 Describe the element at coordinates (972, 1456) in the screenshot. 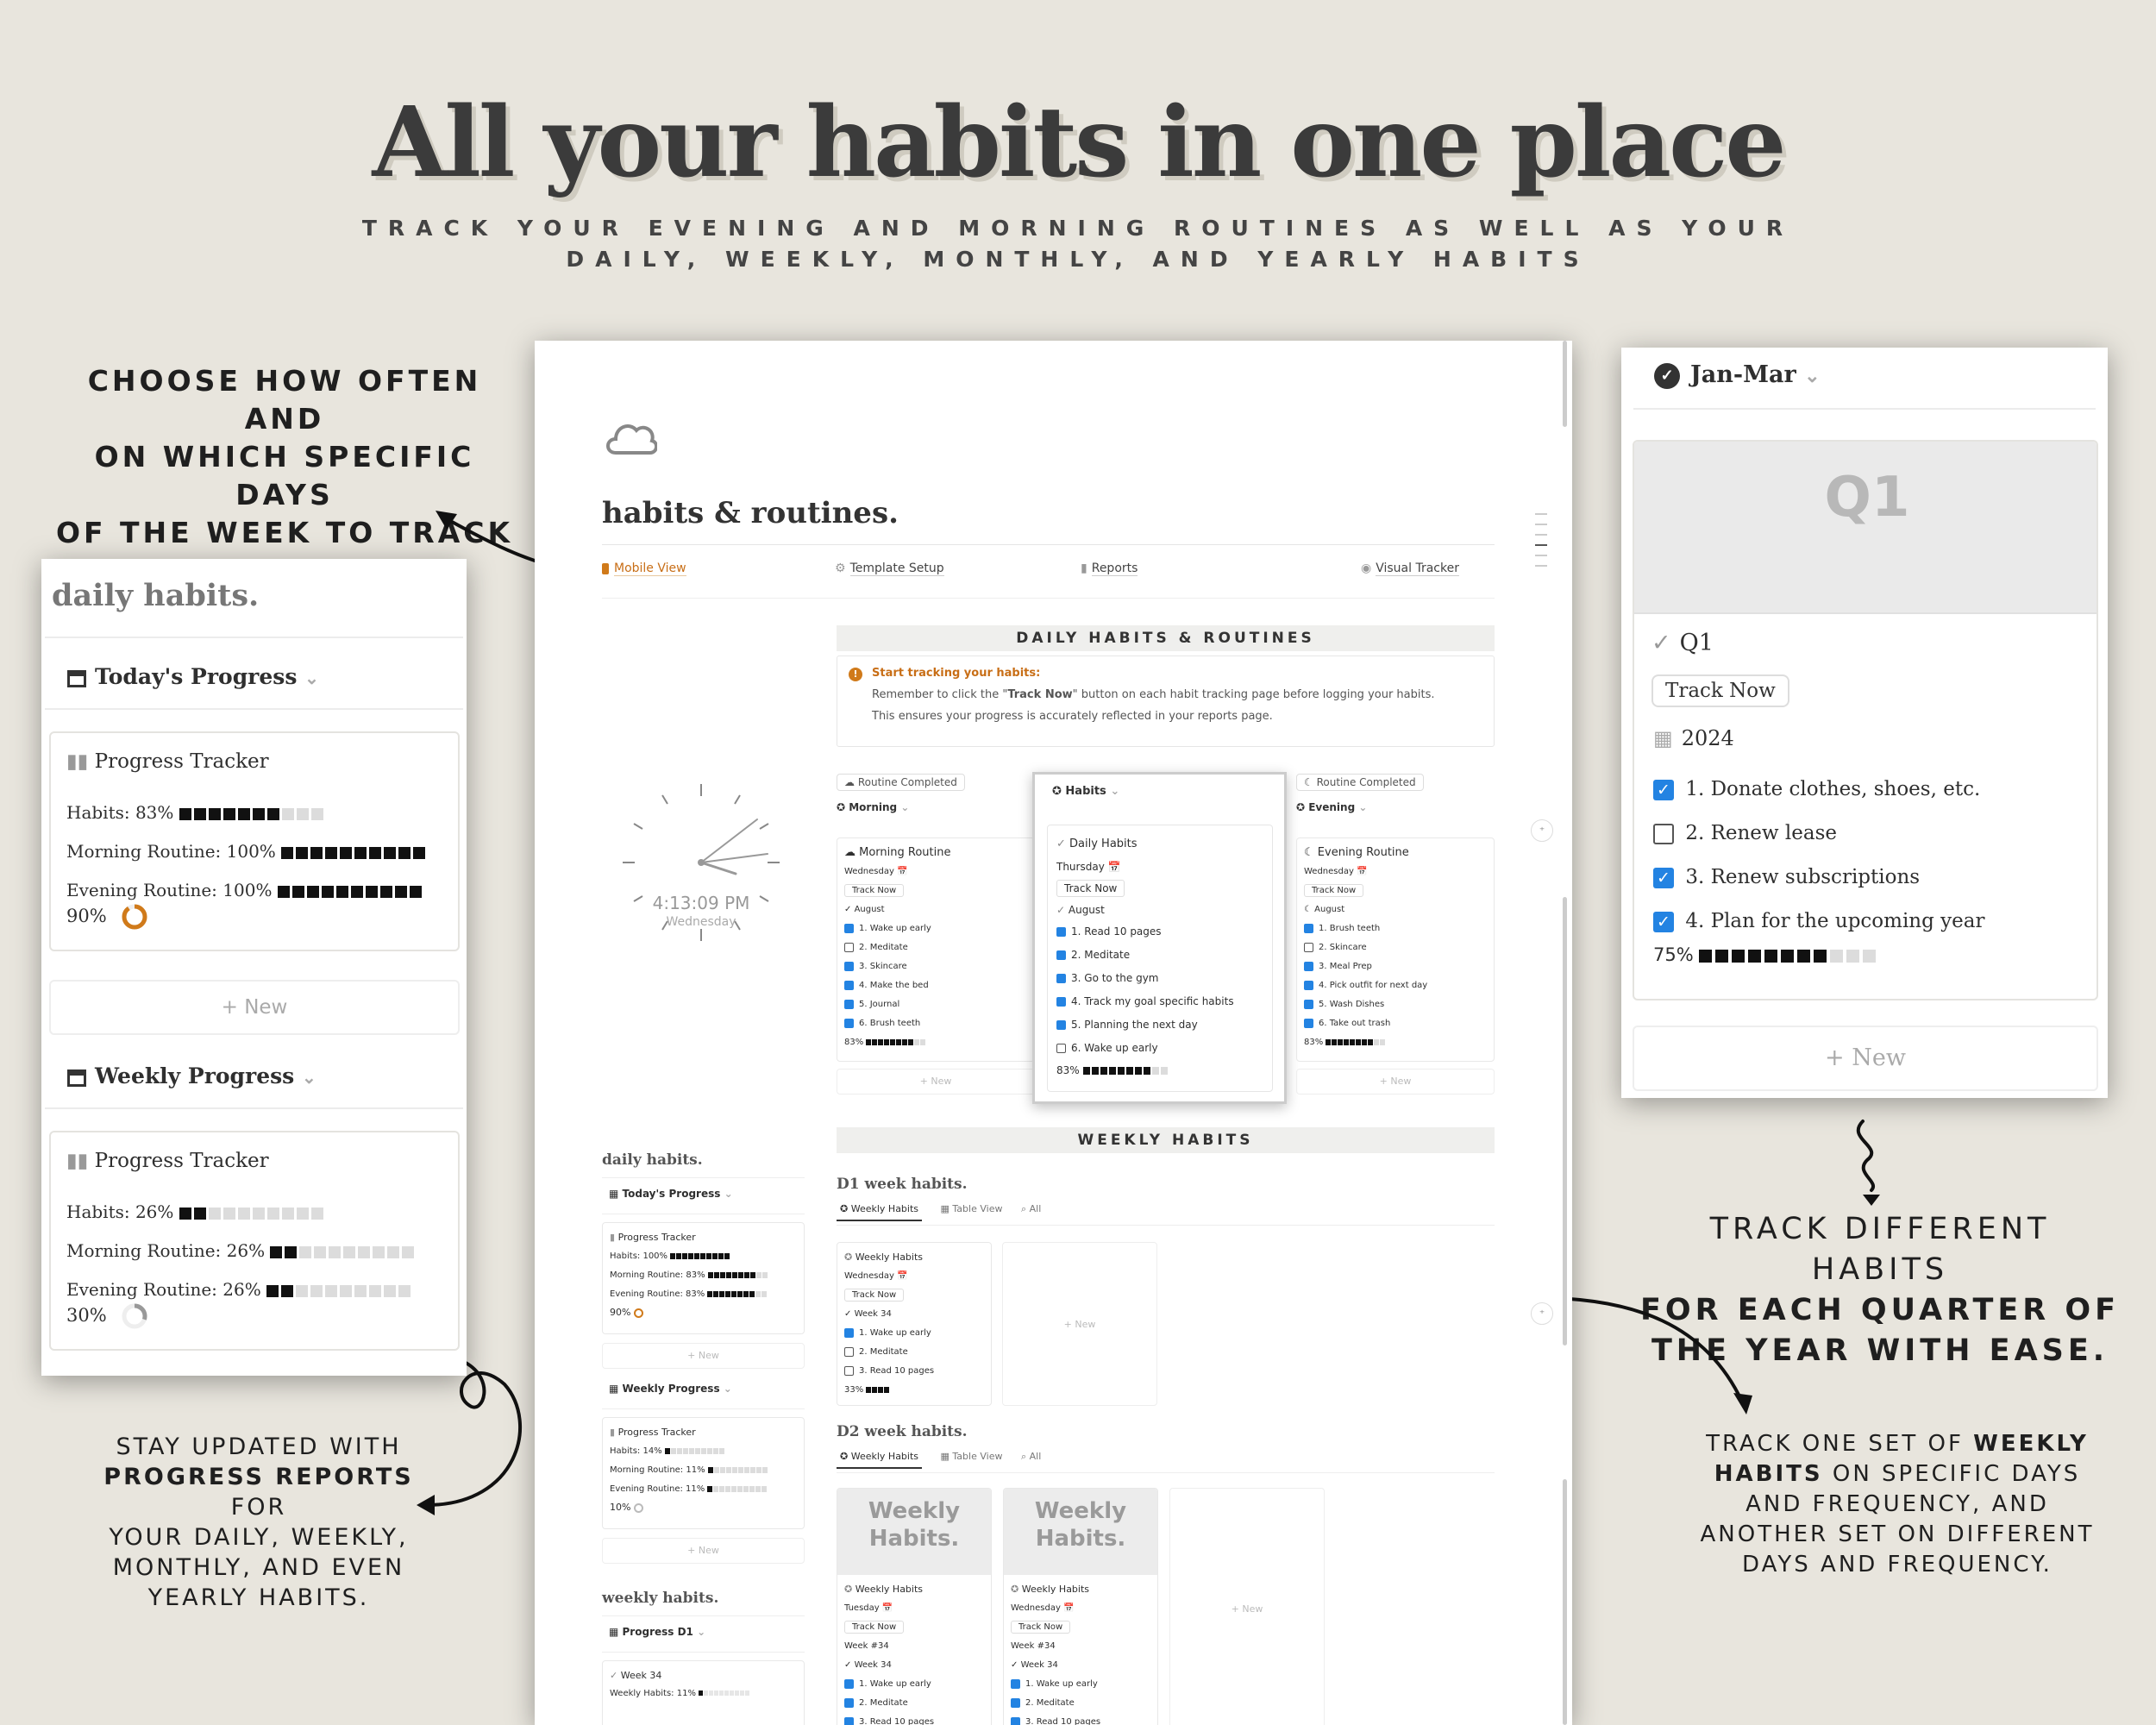

I see `tab-table-view: ▦ Table View` at that location.